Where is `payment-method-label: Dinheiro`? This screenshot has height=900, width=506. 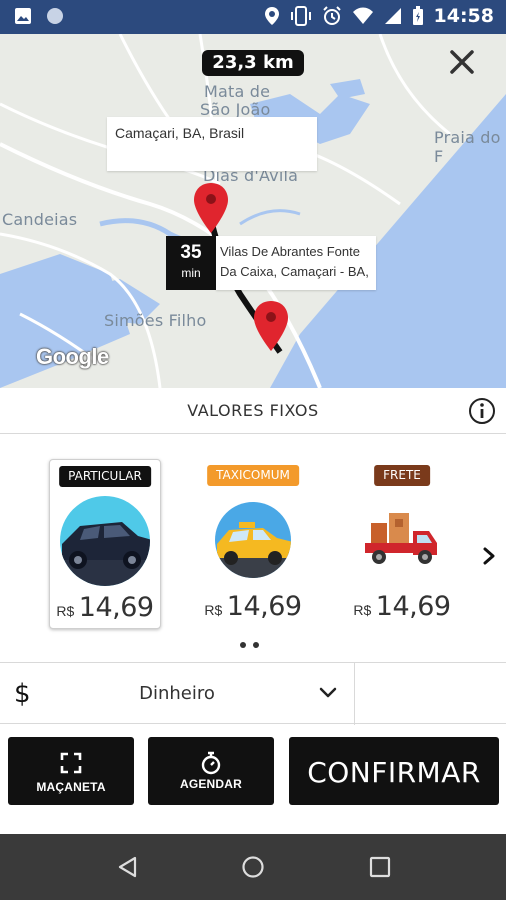 payment-method-label: Dinheiro is located at coordinates (177, 693).